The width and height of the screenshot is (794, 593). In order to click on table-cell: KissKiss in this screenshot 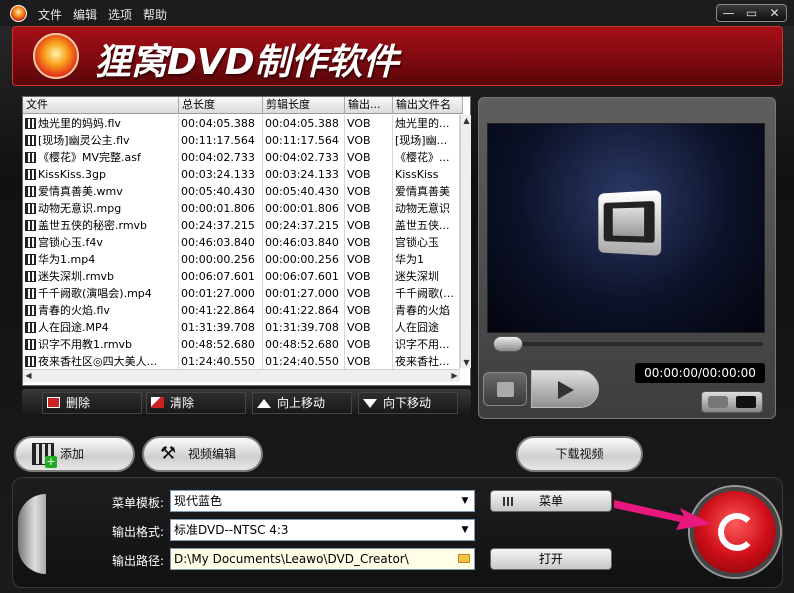, I will do `click(426, 174)`.